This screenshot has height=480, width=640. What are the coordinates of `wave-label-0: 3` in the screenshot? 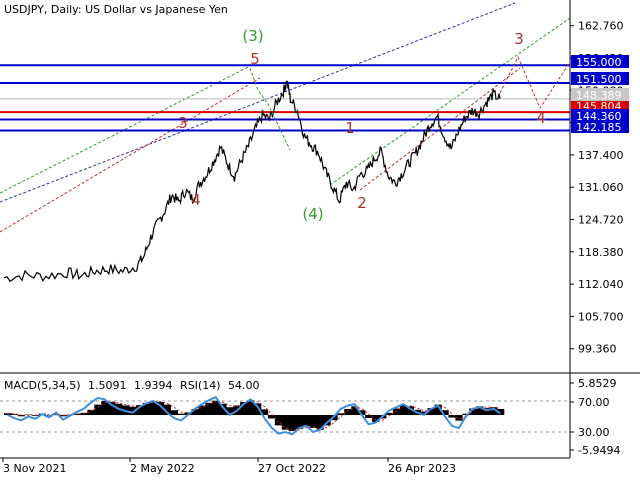 It's located at (183, 123).